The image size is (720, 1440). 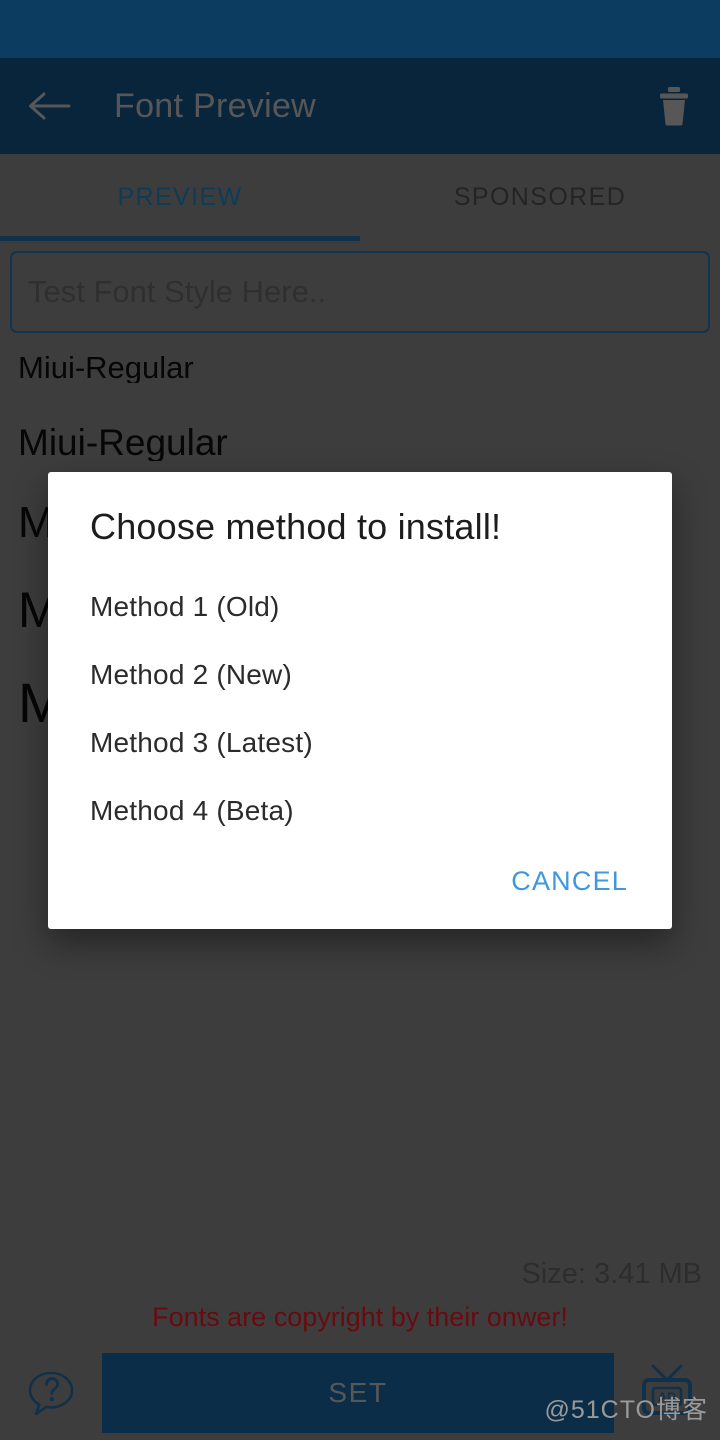 What do you see at coordinates (360, 744) in the screenshot?
I see `dialog-option-method-3: Method 3 (Latest)` at bounding box center [360, 744].